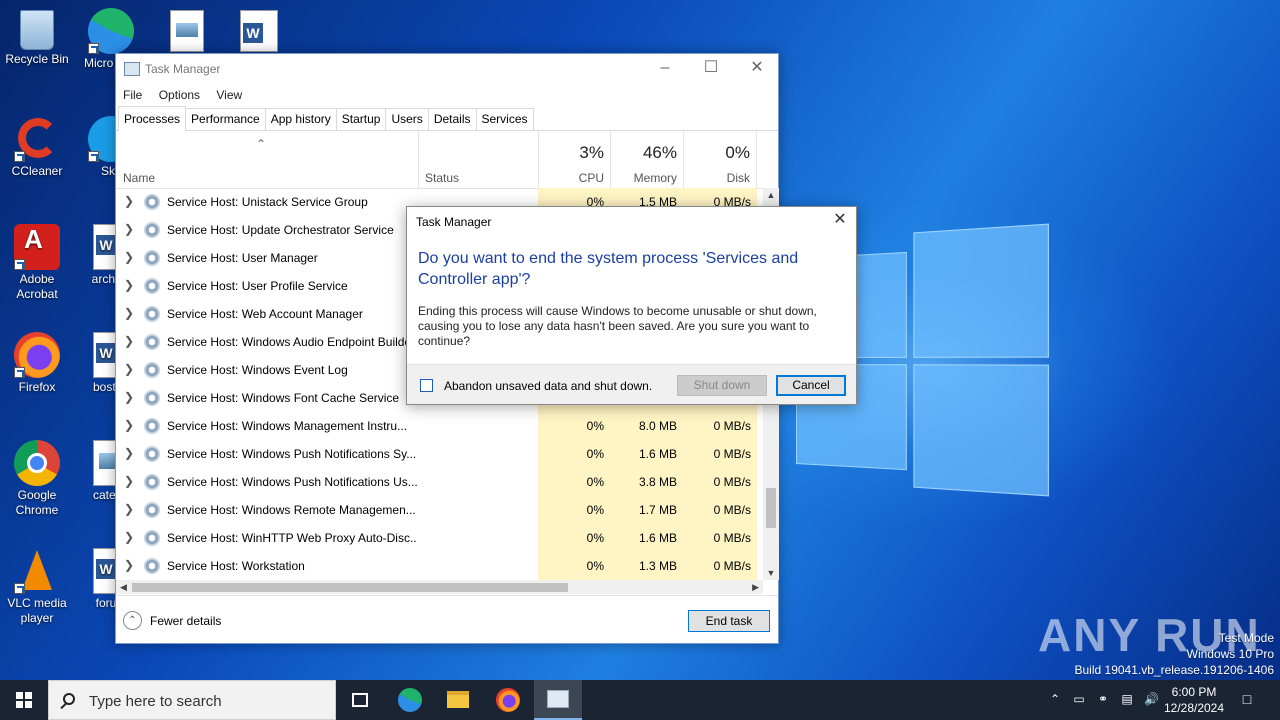 The image size is (1280, 720). Describe the element at coordinates (407, 119) in the screenshot. I see `tab-users: Users` at that location.